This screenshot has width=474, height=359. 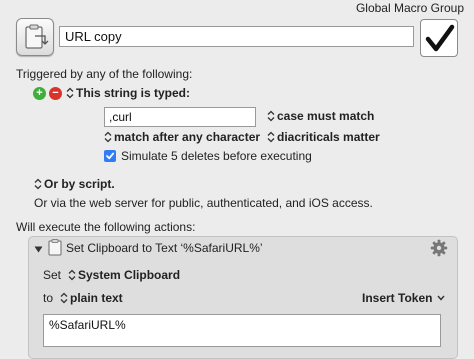 What do you see at coordinates (236, 36) in the screenshot?
I see `macro-name-field: URL copy` at bounding box center [236, 36].